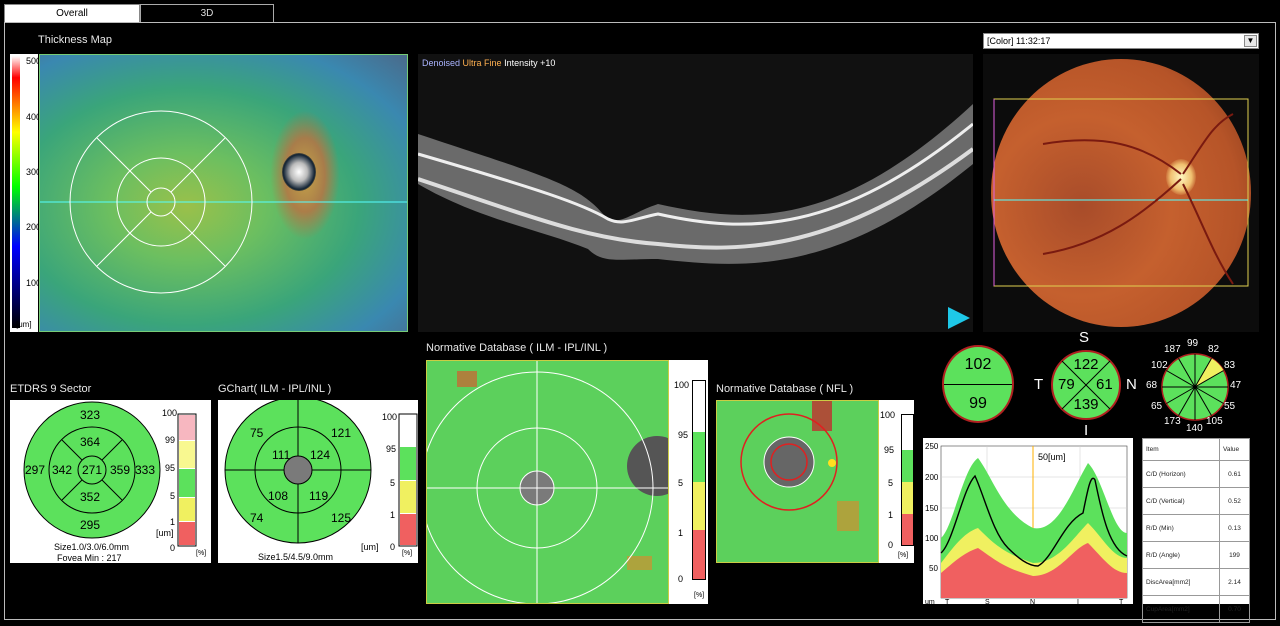  Describe the element at coordinates (1019, 41) in the screenshot. I see `color-image-select-value: [Color] 11:32:17` at that location.